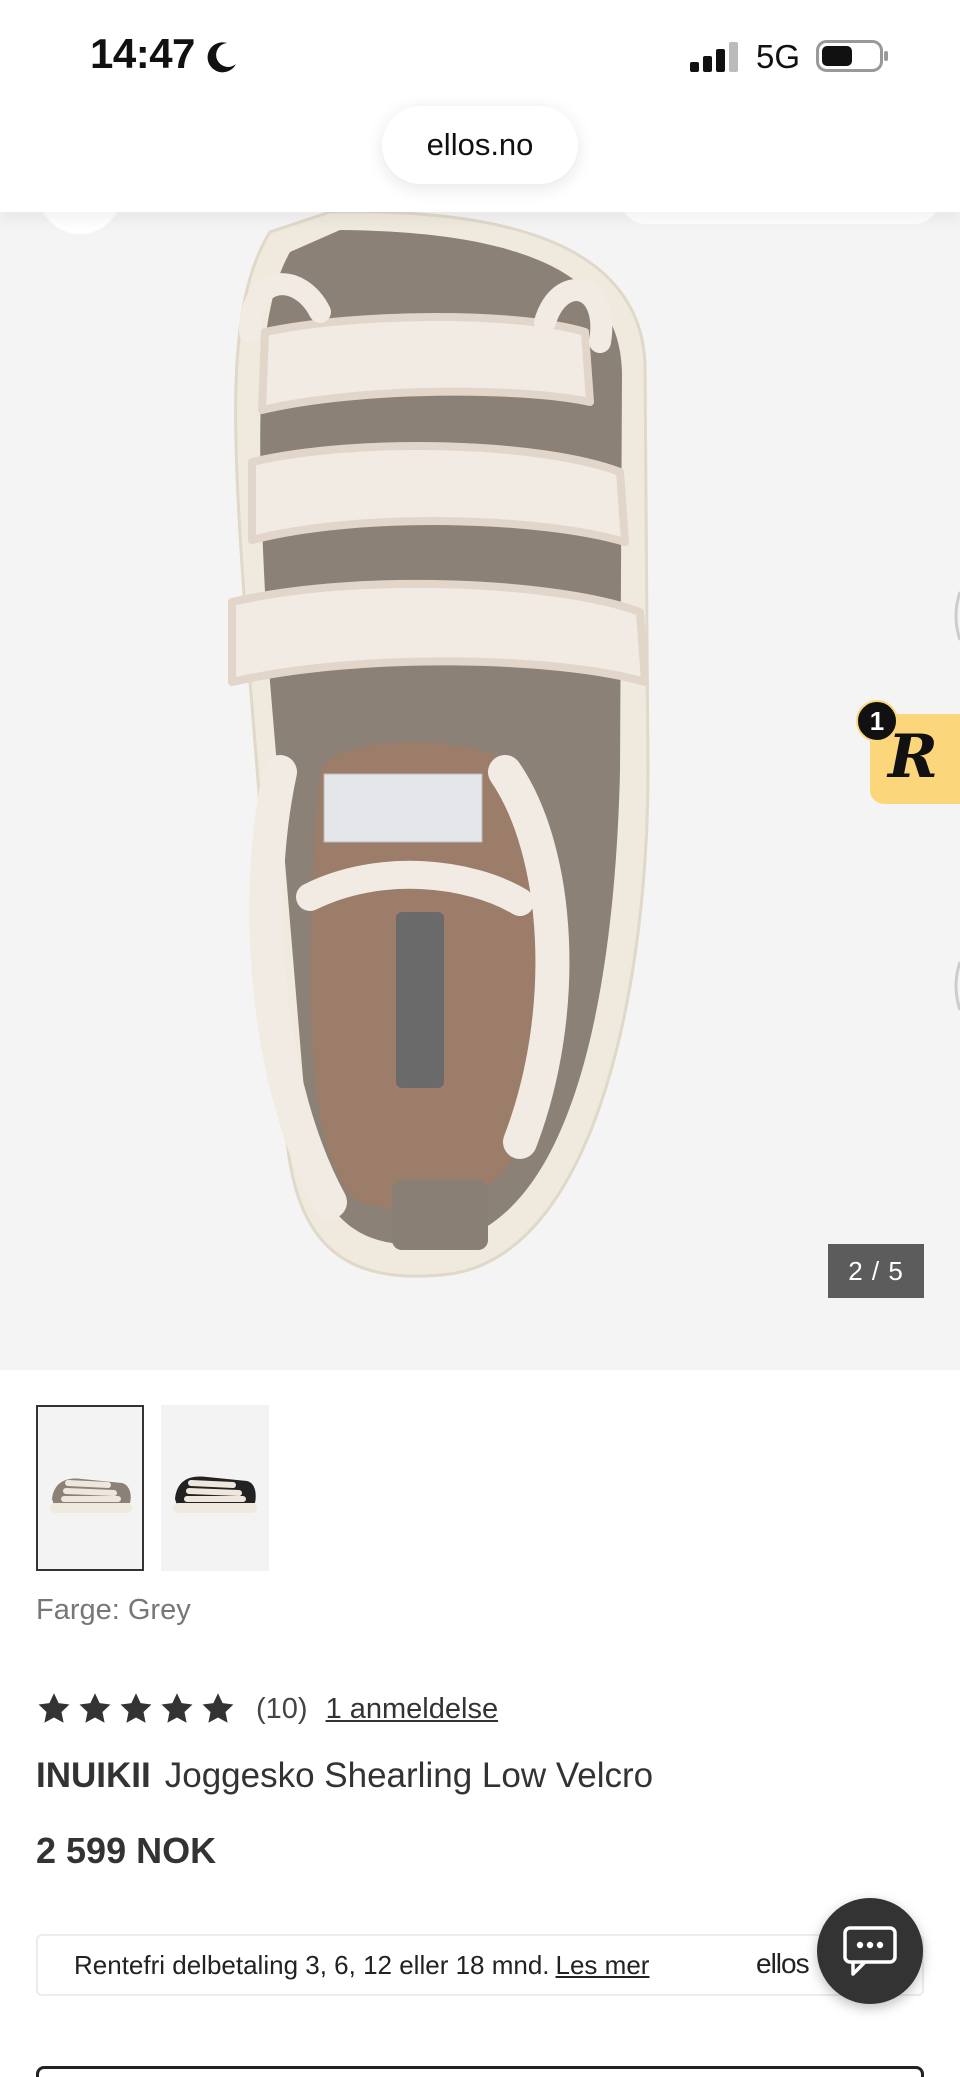 The image size is (960, 2077). I want to click on signal-icon, so click(714, 57).